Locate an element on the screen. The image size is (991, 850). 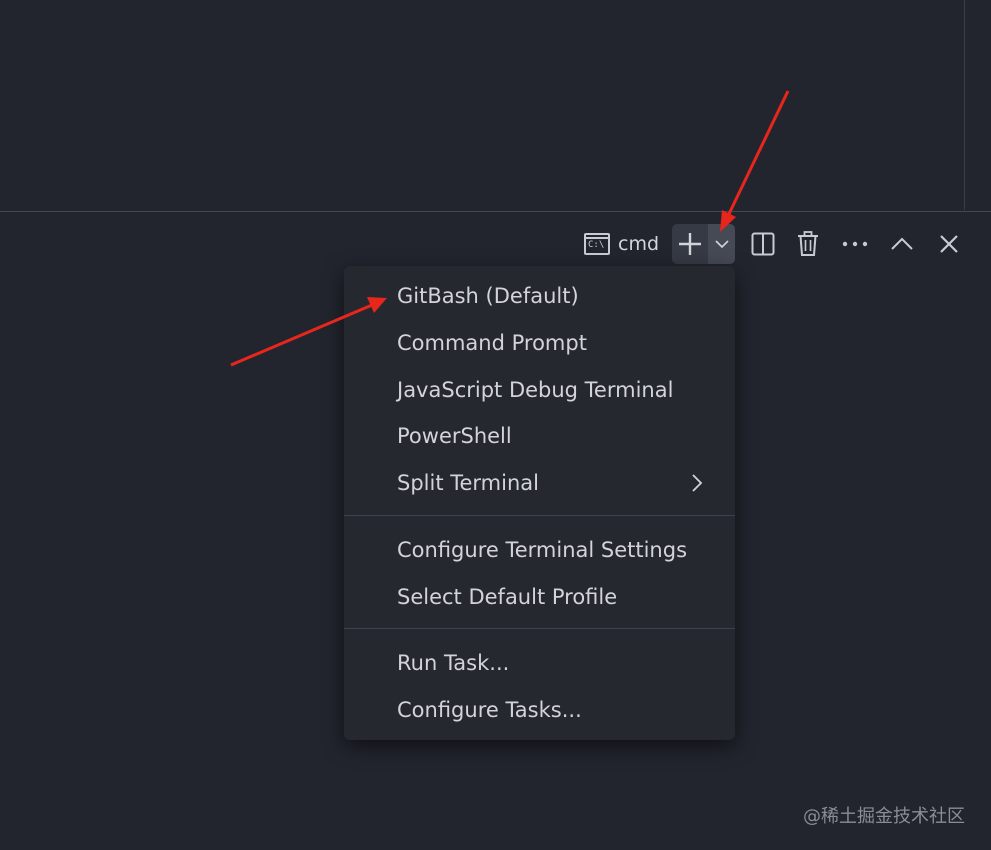
kill-terminal-button is located at coordinates (808, 244).